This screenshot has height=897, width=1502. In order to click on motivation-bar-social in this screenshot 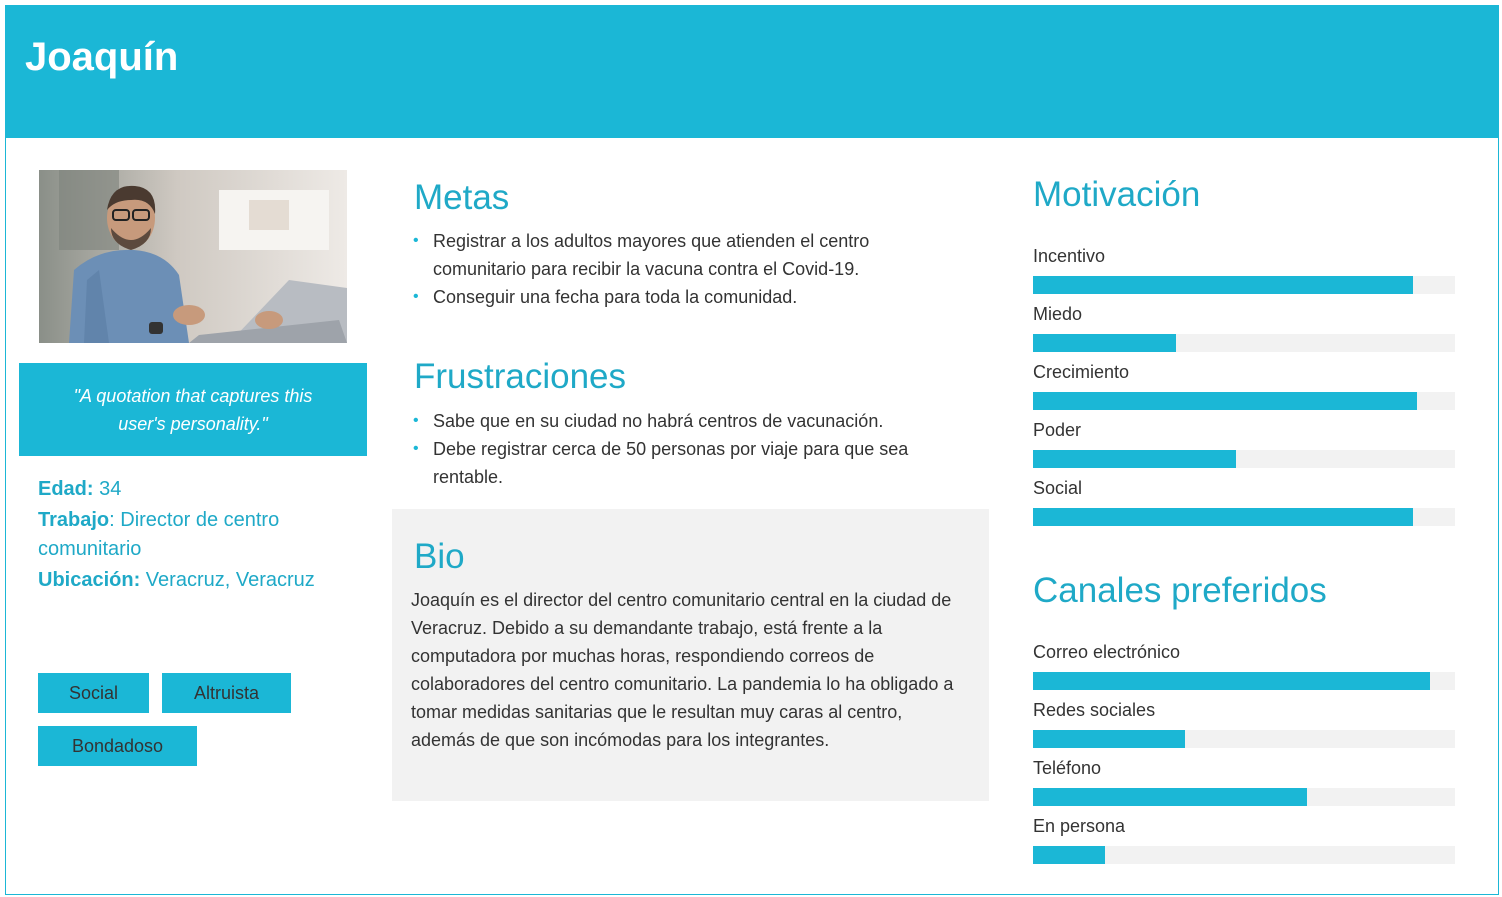, I will do `click(1244, 517)`.